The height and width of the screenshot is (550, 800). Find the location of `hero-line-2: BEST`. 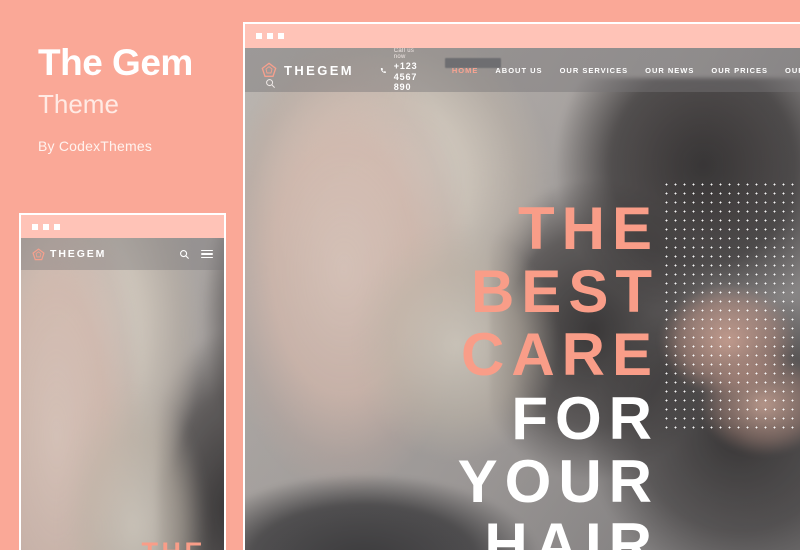

hero-line-2: BEST is located at coordinates (564, 292).